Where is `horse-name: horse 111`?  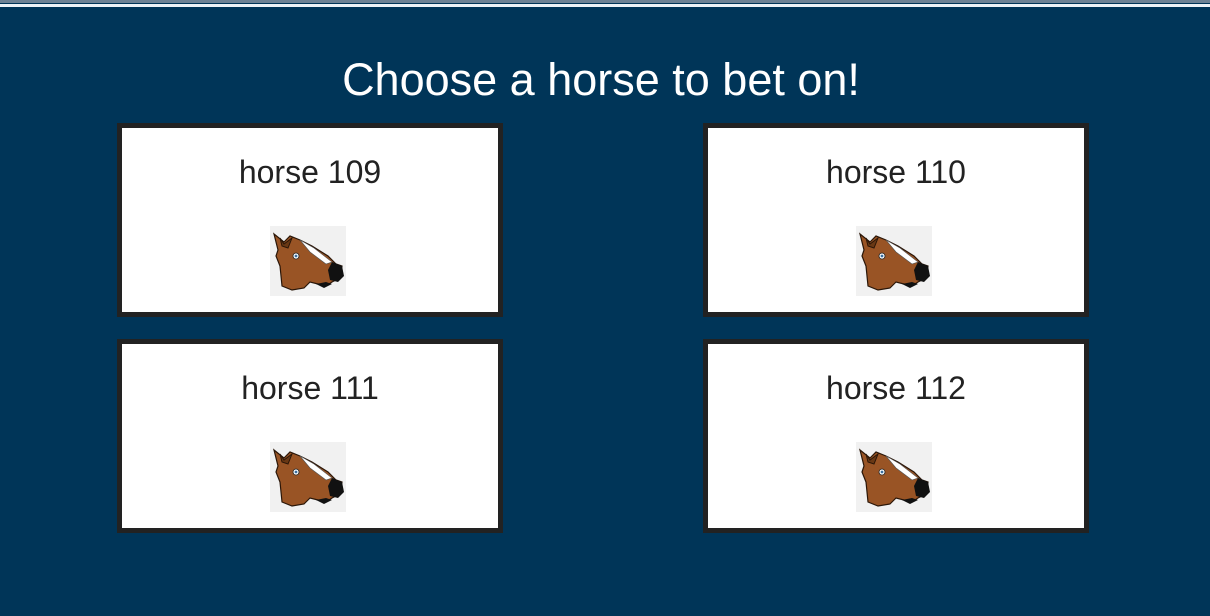 horse-name: horse 111 is located at coordinates (310, 388).